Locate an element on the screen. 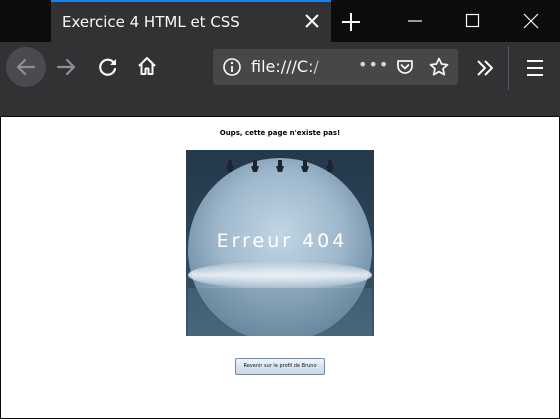  window-close-icon is located at coordinates (531, 21).